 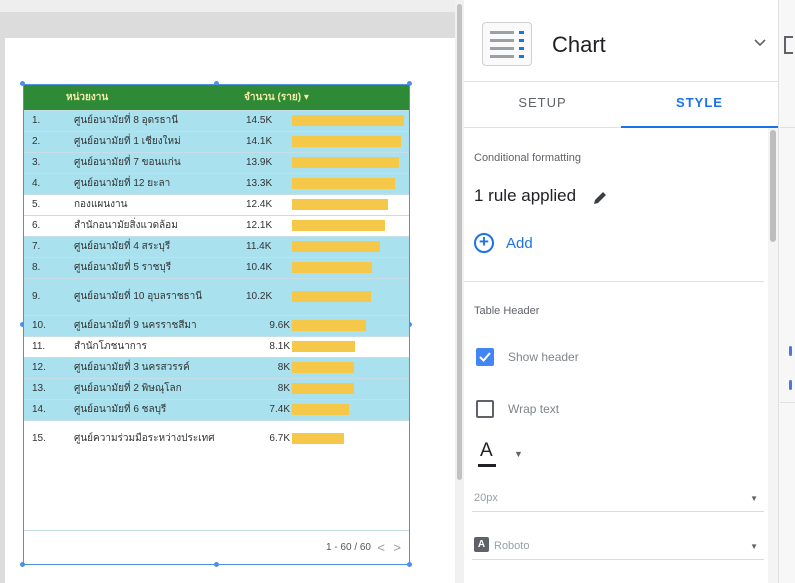 What do you see at coordinates (150, 409) in the screenshot?
I see `row-name: ศูนย์อนามัยที่ 6 ชลบุรี` at bounding box center [150, 409].